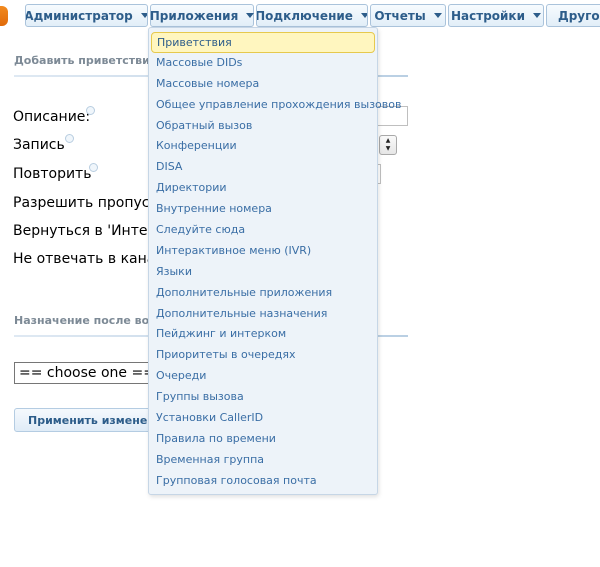 The height and width of the screenshot is (567, 600). I want to click on menu-item: Общее управление прохождения вызовов, so click(276, 105).